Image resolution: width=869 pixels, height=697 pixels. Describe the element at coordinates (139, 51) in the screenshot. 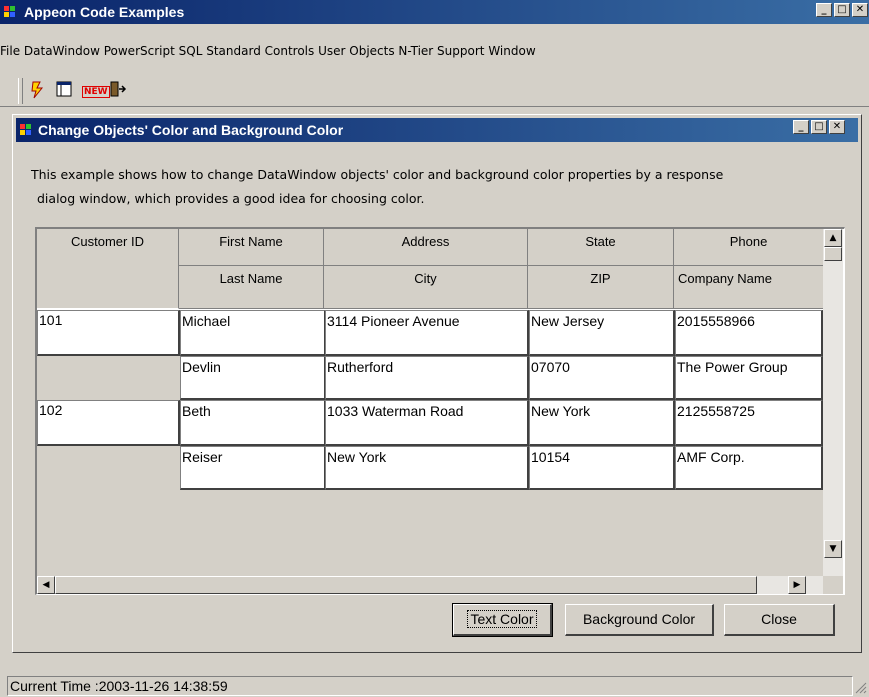

I see `menu-powerscript: PowerScript` at that location.